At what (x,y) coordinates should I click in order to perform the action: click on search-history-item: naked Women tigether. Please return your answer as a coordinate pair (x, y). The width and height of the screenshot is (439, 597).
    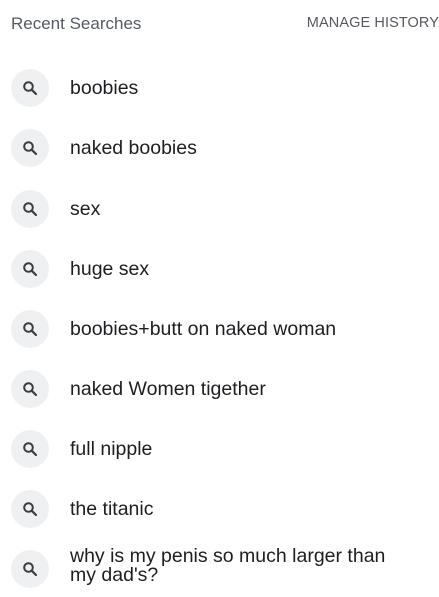
    Looking at the image, I should click on (219, 389).